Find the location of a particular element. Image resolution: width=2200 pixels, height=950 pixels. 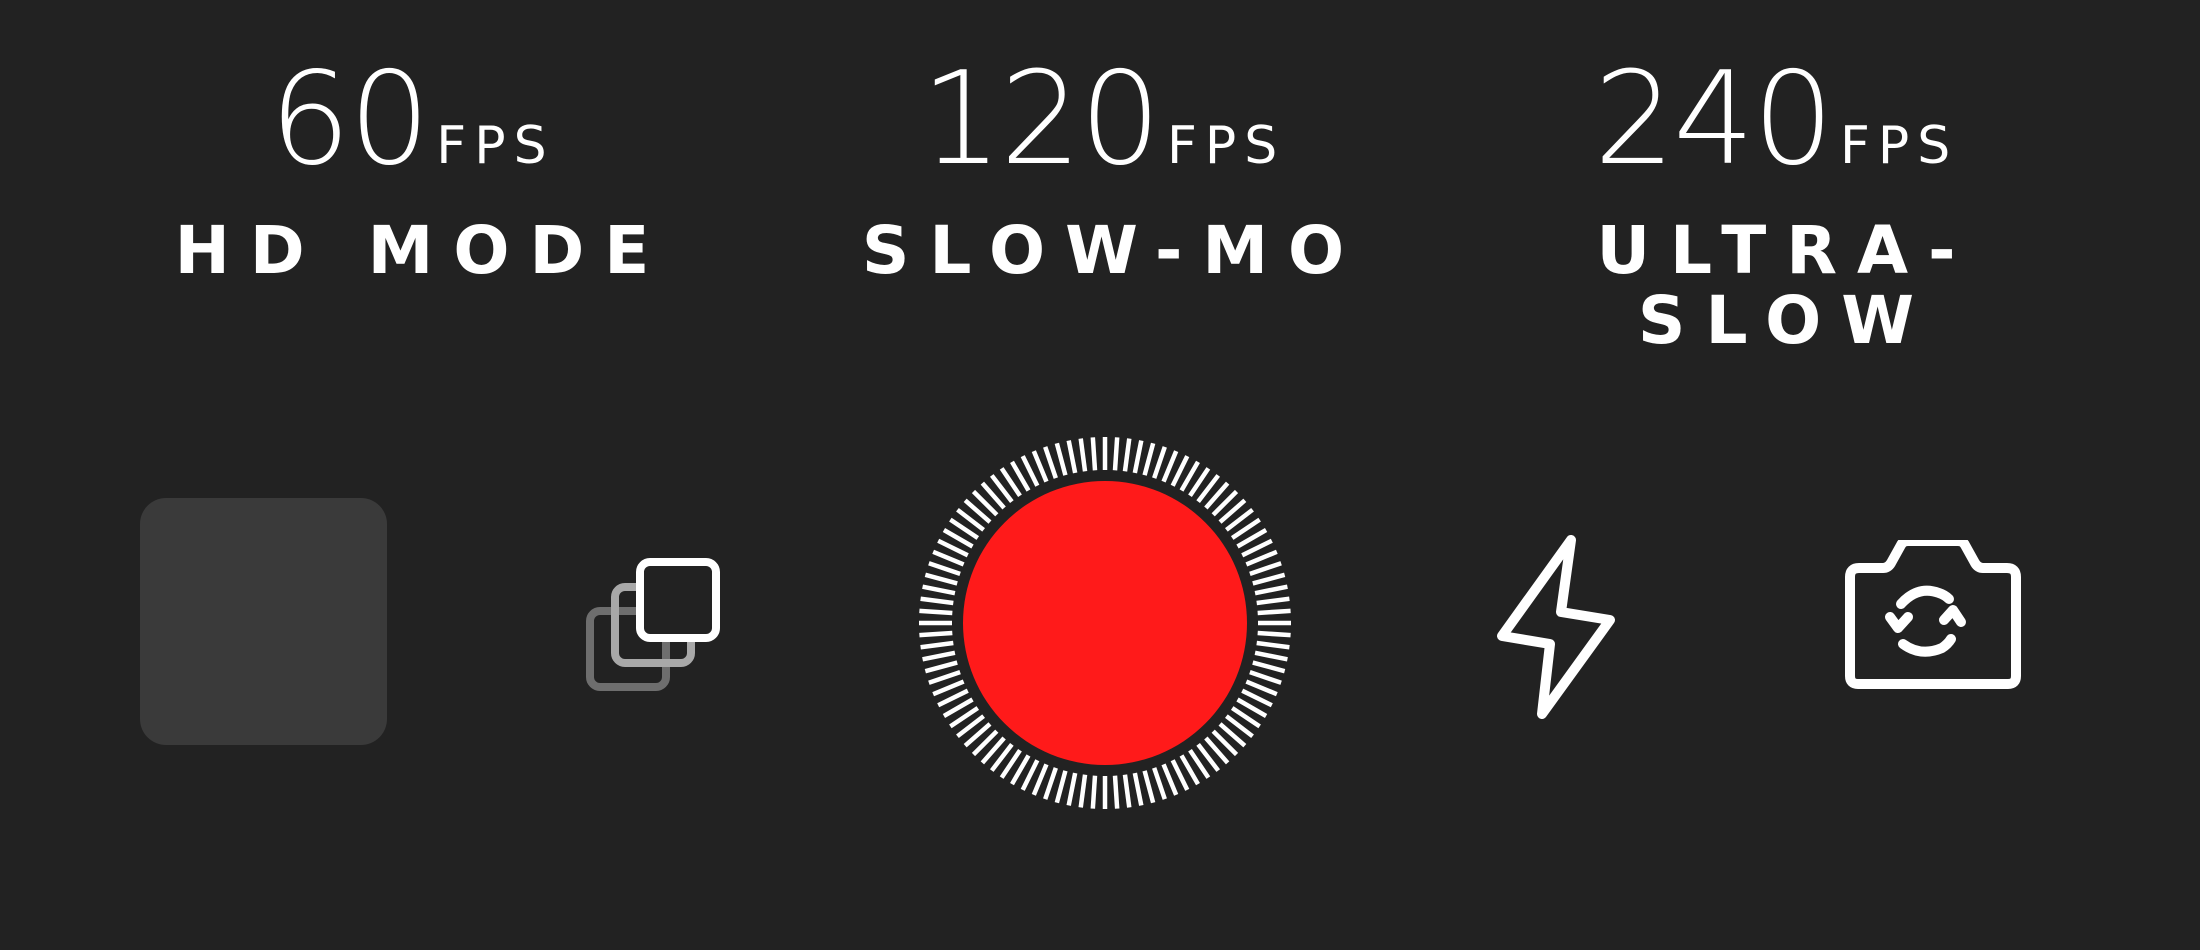

fps-readout: 240 FPS is located at coordinates (1776, 119).